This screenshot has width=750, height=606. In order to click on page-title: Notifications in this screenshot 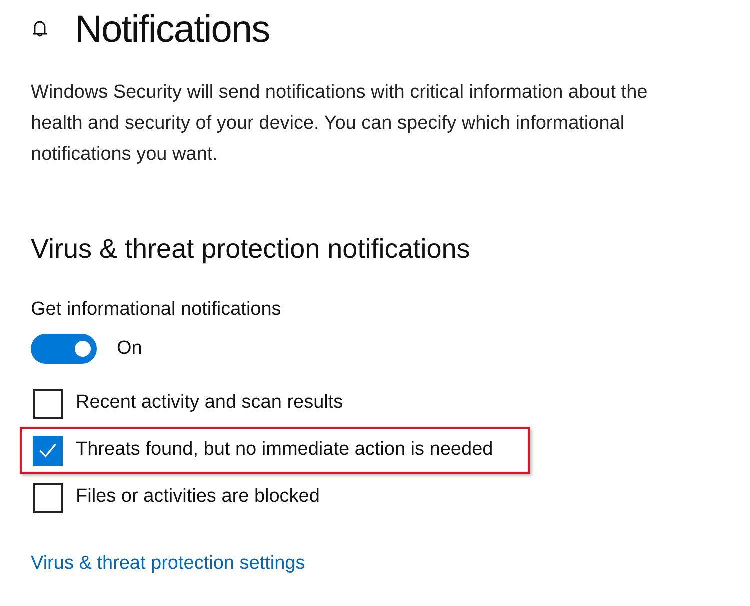, I will do `click(172, 30)`.